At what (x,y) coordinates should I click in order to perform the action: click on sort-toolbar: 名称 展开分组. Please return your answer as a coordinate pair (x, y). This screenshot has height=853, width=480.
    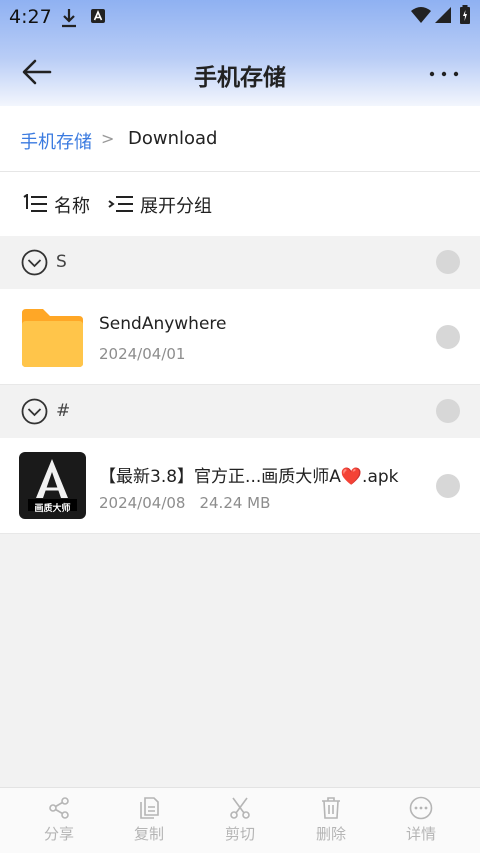
    Looking at the image, I should click on (240, 204).